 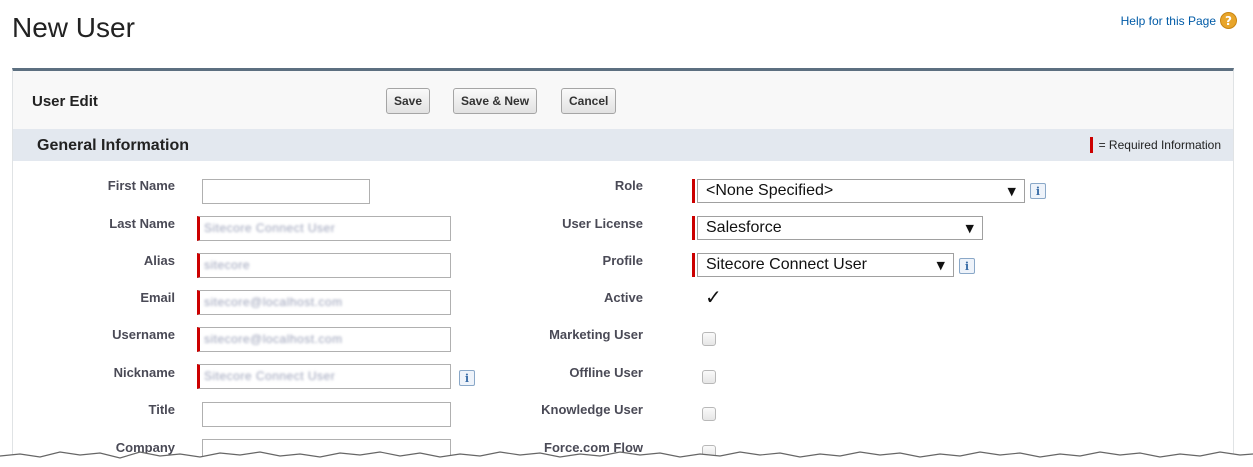 I want to click on offline-user-checkbox, so click(x=709, y=377).